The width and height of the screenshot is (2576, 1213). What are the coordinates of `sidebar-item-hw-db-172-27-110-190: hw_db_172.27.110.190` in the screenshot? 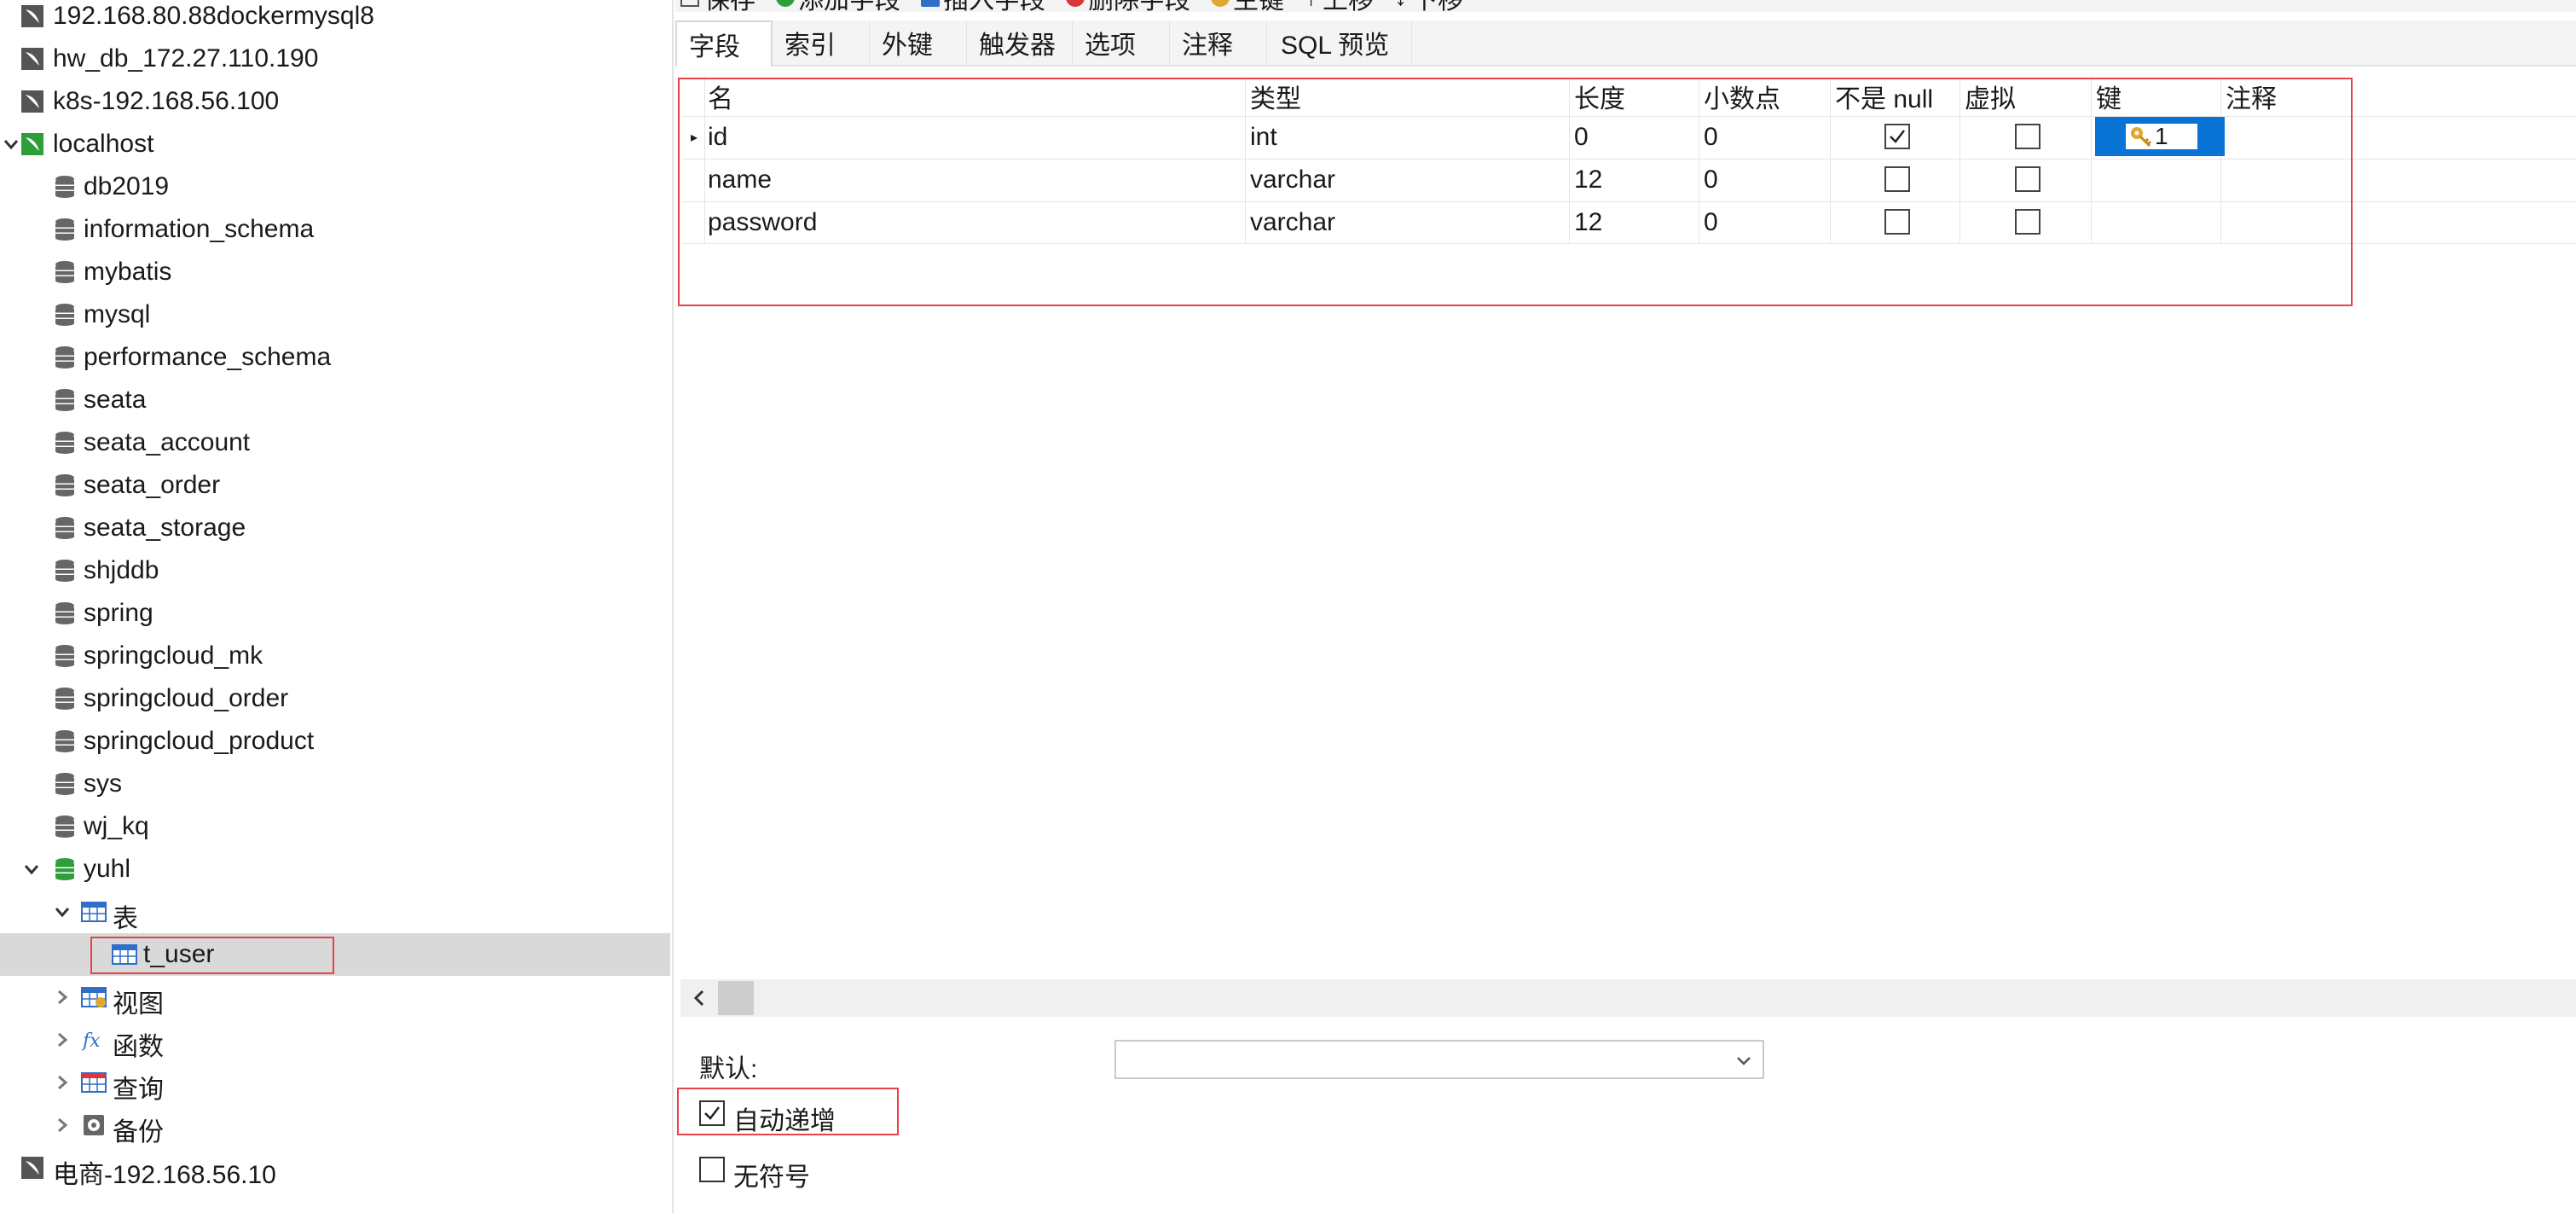 It's located at (335, 59).